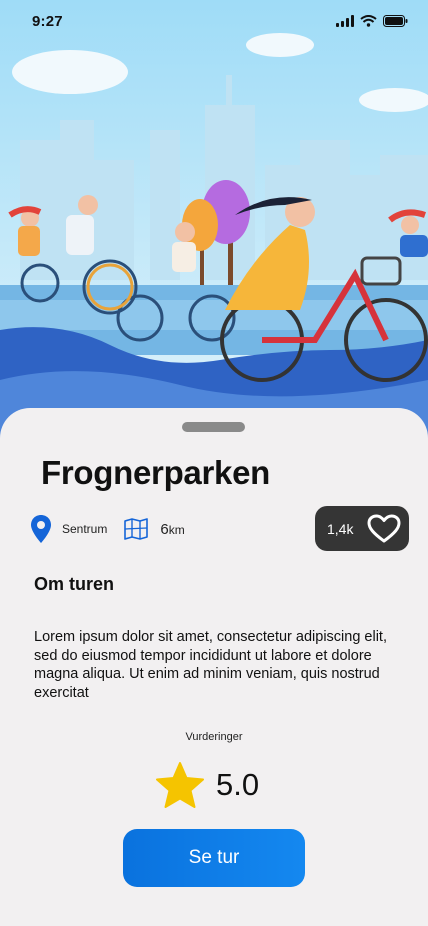 The height and width of the screenshot is (926, 428). What do you see at coordinates (74, 584) in the screenshot?
I see `about-heading: Om turen` at bounding box center [74, 584].